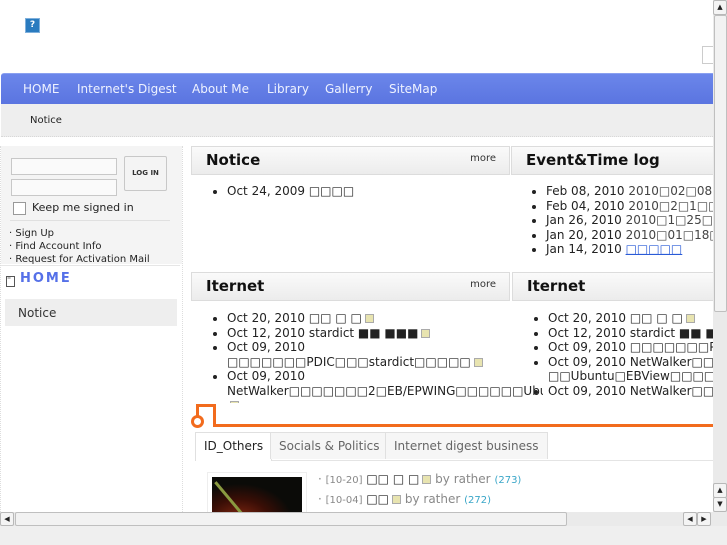 The image size is (727, 545). What do you see at coordinates (288, 89) in the screenshot?
I see `nav-library: Library` at bounding box center [288, 89].